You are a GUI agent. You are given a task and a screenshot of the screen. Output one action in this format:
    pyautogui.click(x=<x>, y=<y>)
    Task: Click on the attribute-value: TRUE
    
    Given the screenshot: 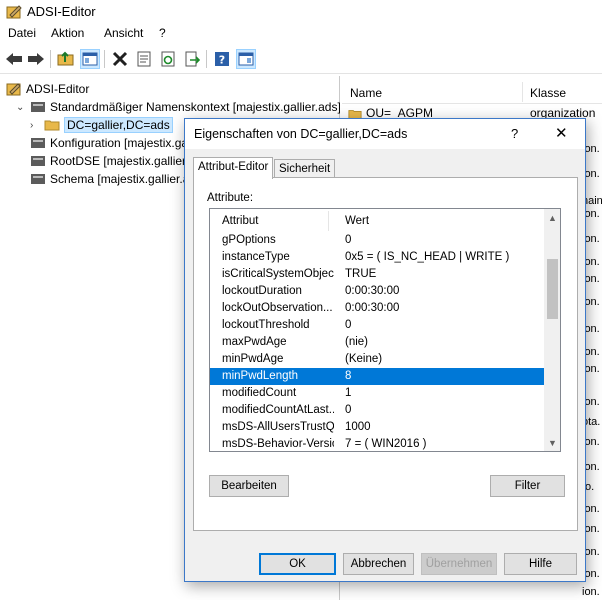 What is the action you would take?
    pyautogui.click(x=361, y=274)
    